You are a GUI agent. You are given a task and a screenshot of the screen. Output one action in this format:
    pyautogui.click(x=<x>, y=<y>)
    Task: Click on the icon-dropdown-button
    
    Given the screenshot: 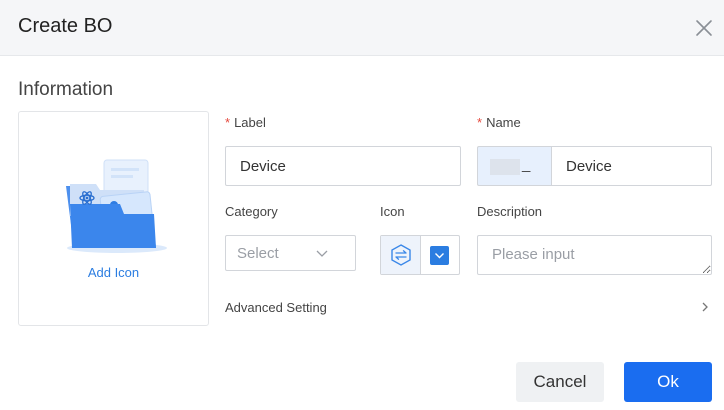 What is the action you would take?
    pyautogui.click(x=439, y=255)
    